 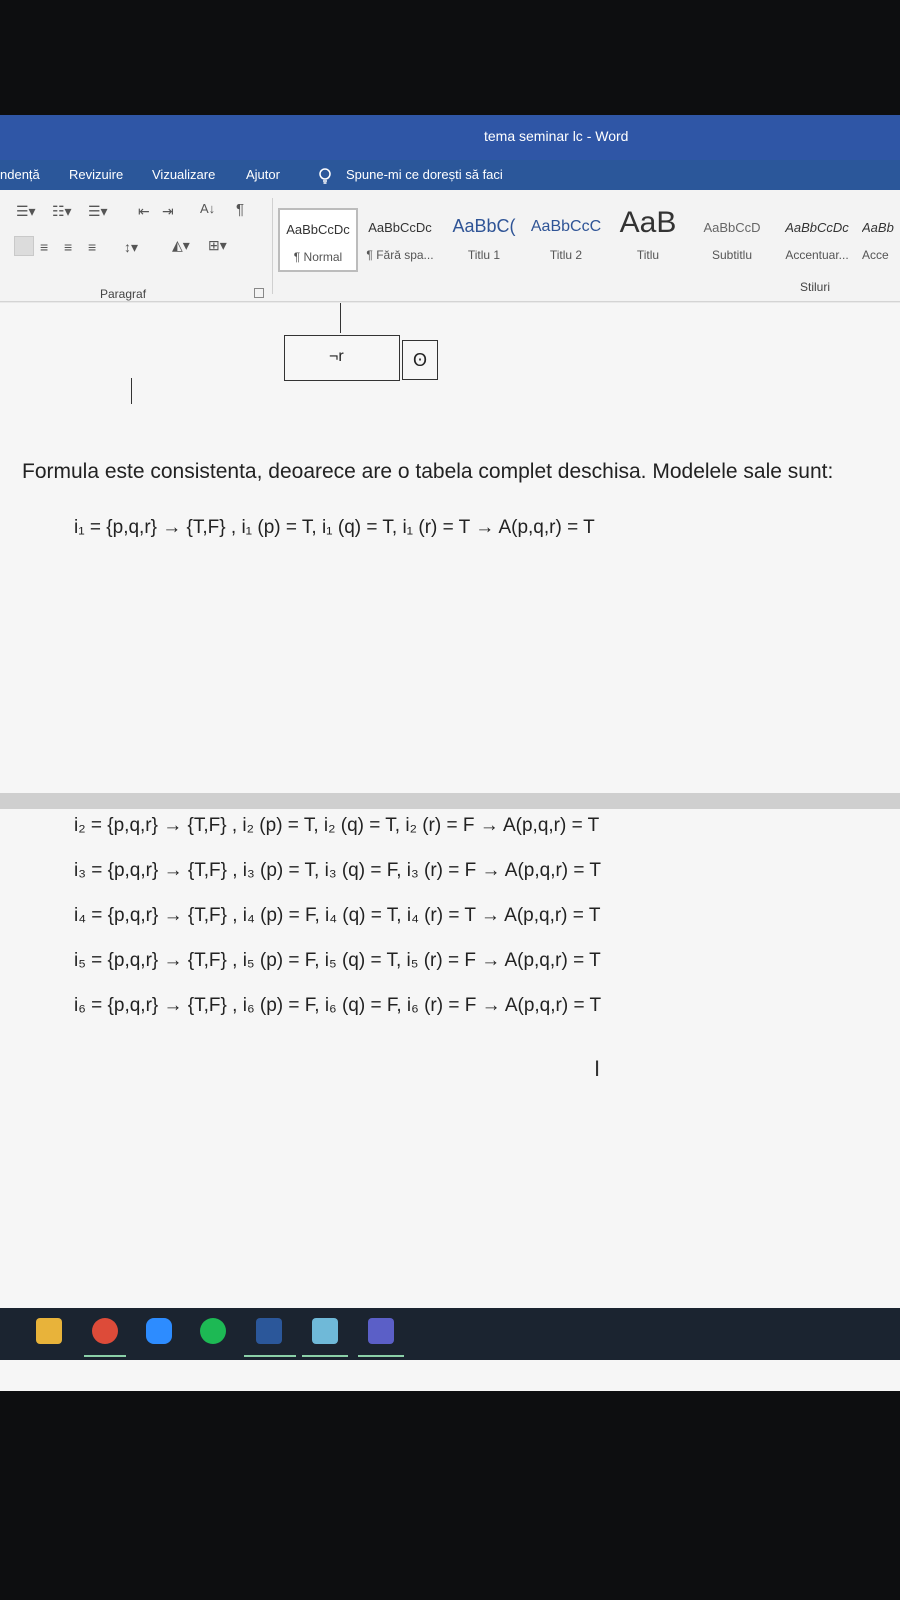 What do you see at coordinates (259, 293) in the screenshot?
I see `paragraph-dialog-launcher` at bounding box center [259, 293].